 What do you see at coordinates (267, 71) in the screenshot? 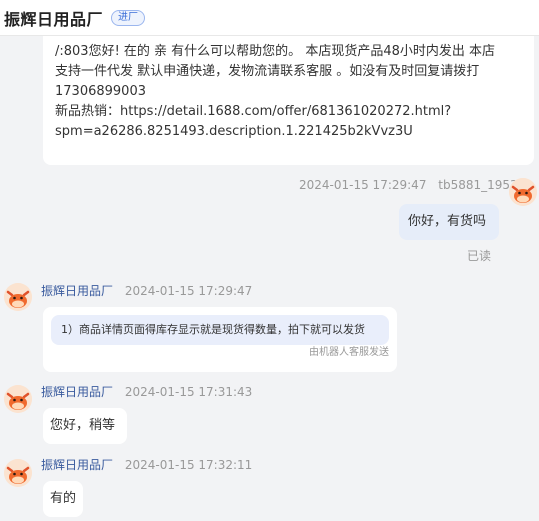
I see `message-line: 支持一件代发 默认申通快递，发物流请联系客服 。如没有及时回复请拨打` at bounding box center [267, 71].